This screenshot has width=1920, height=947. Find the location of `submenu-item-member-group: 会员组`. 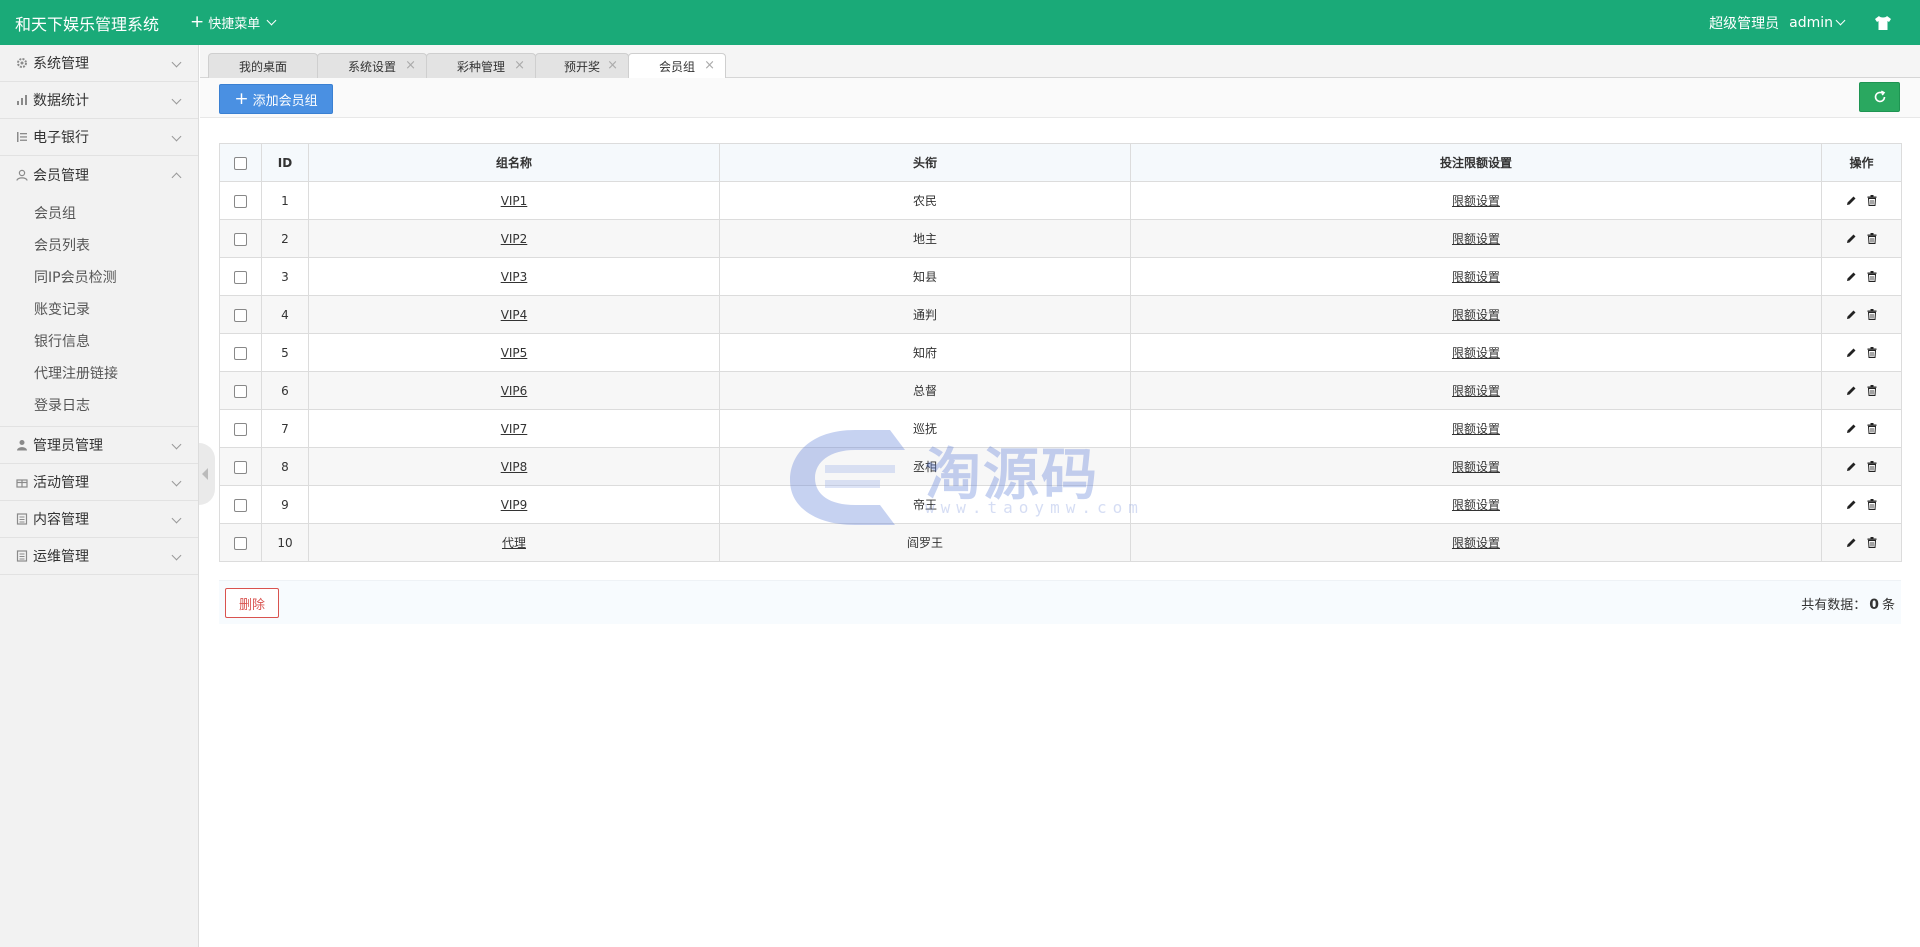

submenu-item-member-group: 会员组 is located at coordinates (99, 214).